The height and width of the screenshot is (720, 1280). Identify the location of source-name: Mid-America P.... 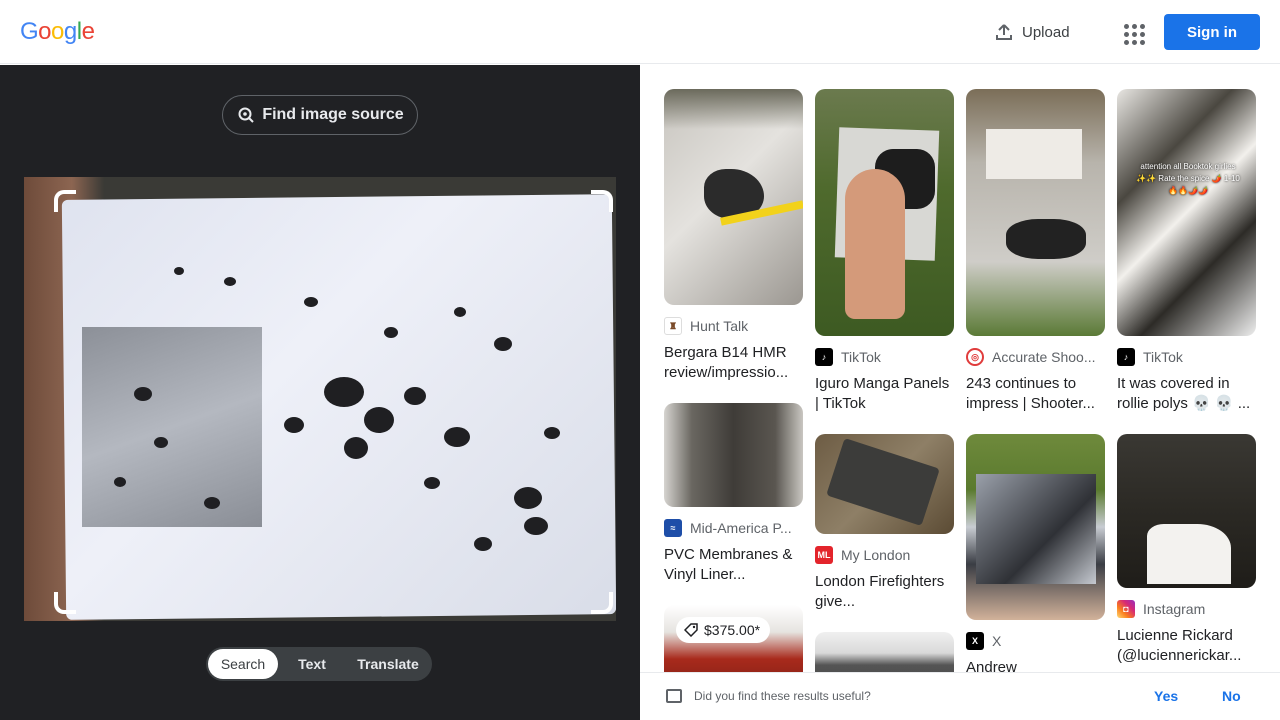
(741, 528).